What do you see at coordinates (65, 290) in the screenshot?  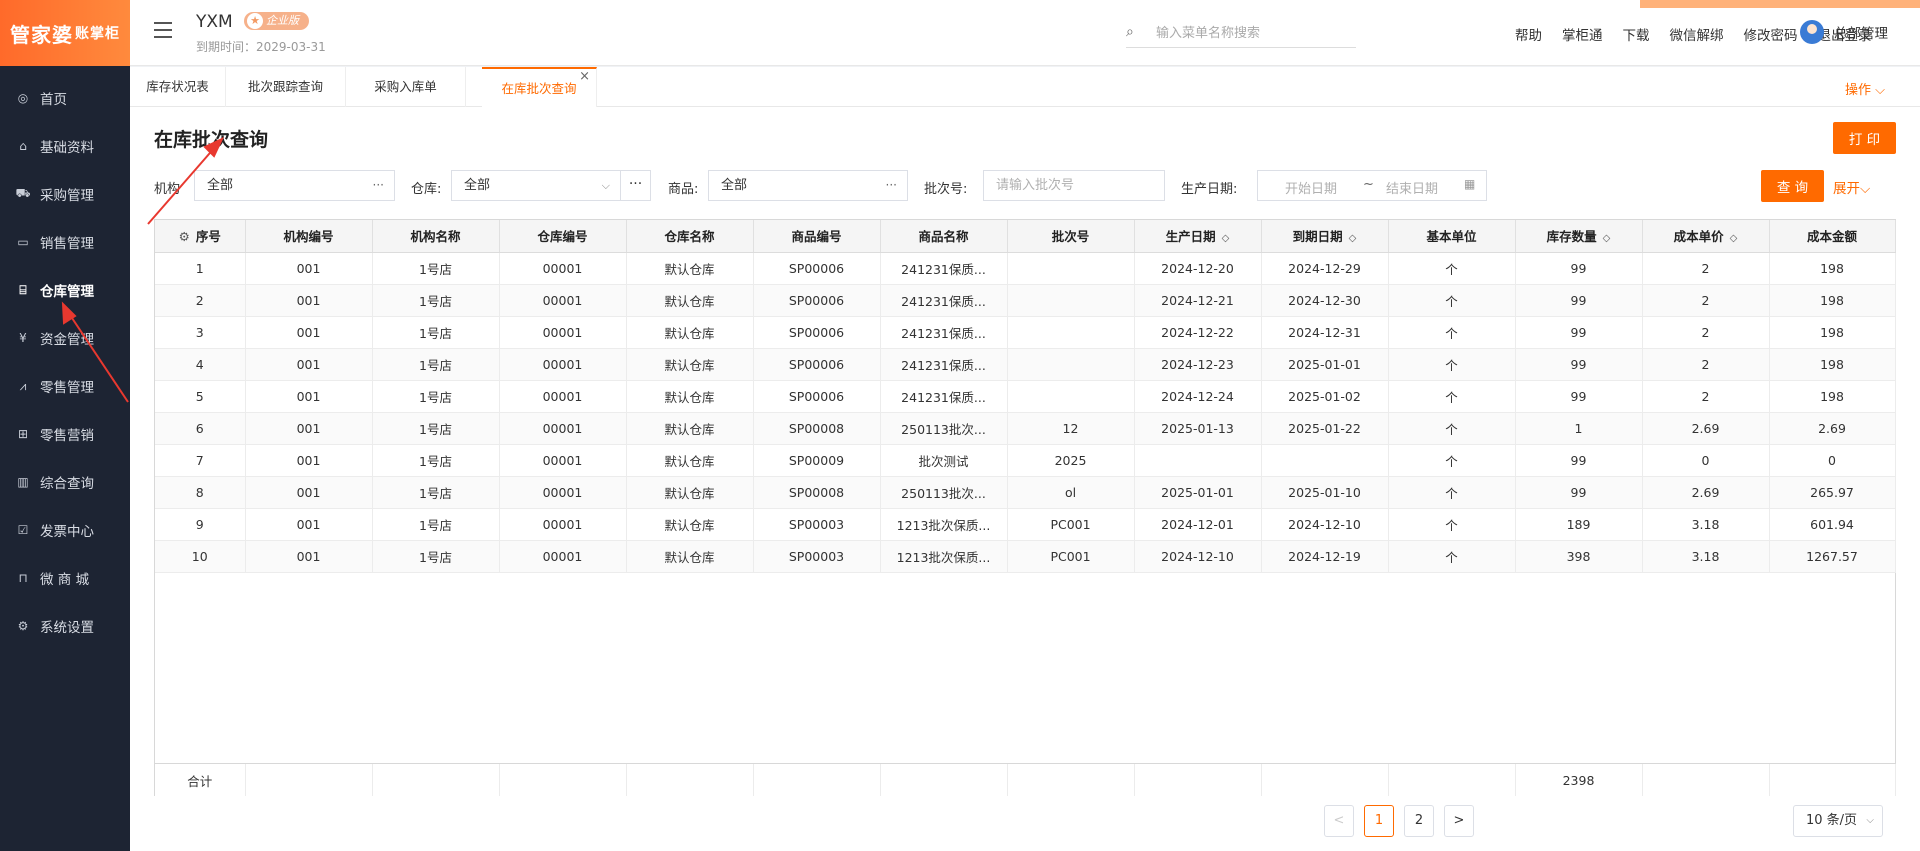 I see `sidebar-item-4: ⌸ 仓库管理` at bounding box center [65, 290].